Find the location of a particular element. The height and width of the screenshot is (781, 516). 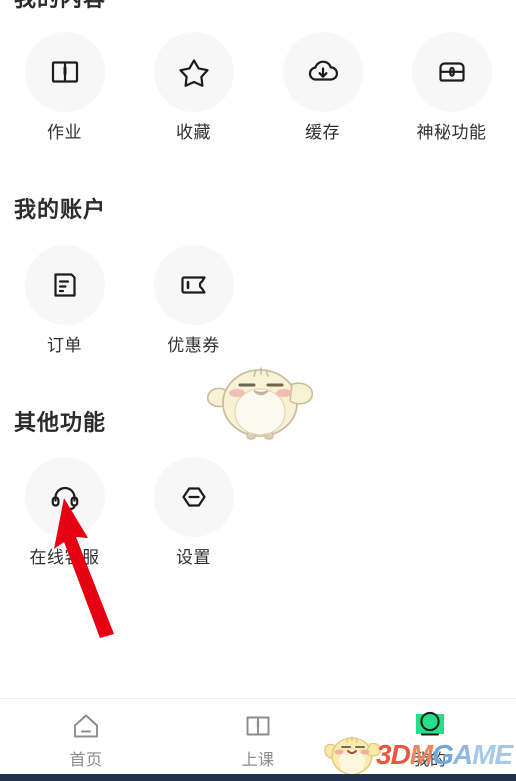

section-my-account-title-wrap: 我的账户 is located at coordinates (53, 210).